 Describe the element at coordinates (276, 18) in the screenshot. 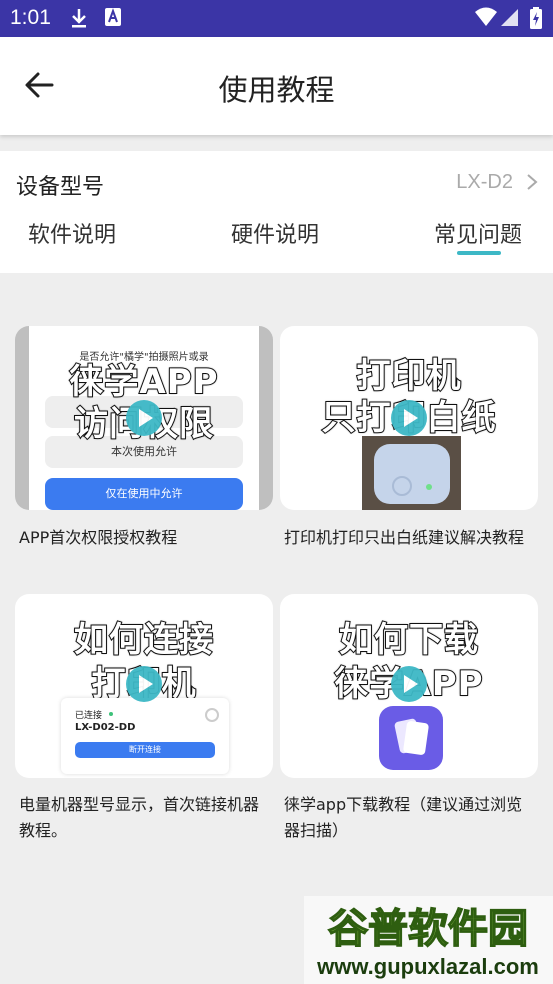

I see `status-bar: 1:01` at that location.